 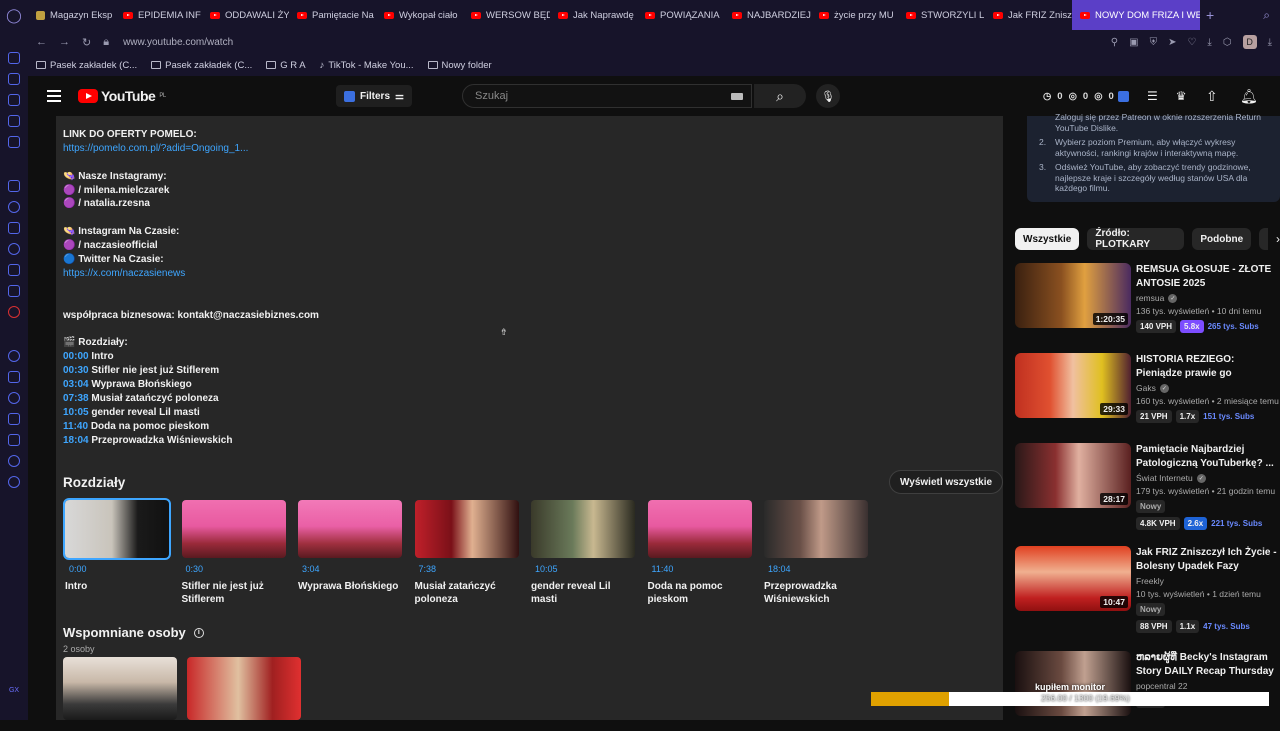 What do you see at coordinates (71, 15) in the screenshot?
I see `browser-tab: Magazyn Eksp` at bounding box center [71, 15].